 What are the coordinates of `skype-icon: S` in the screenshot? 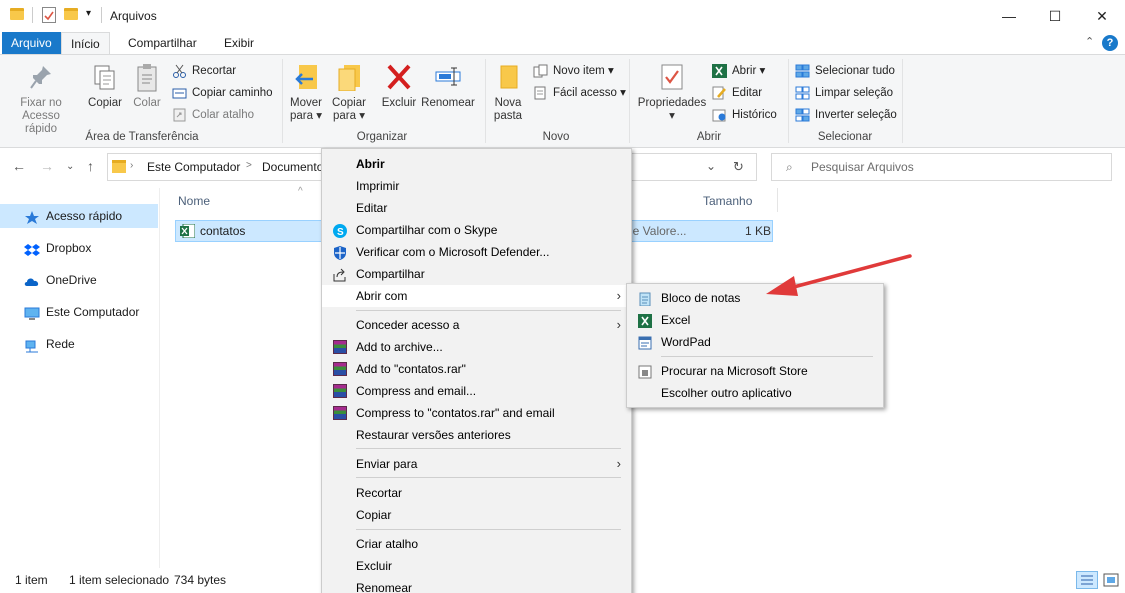 It's located at (340, 230).